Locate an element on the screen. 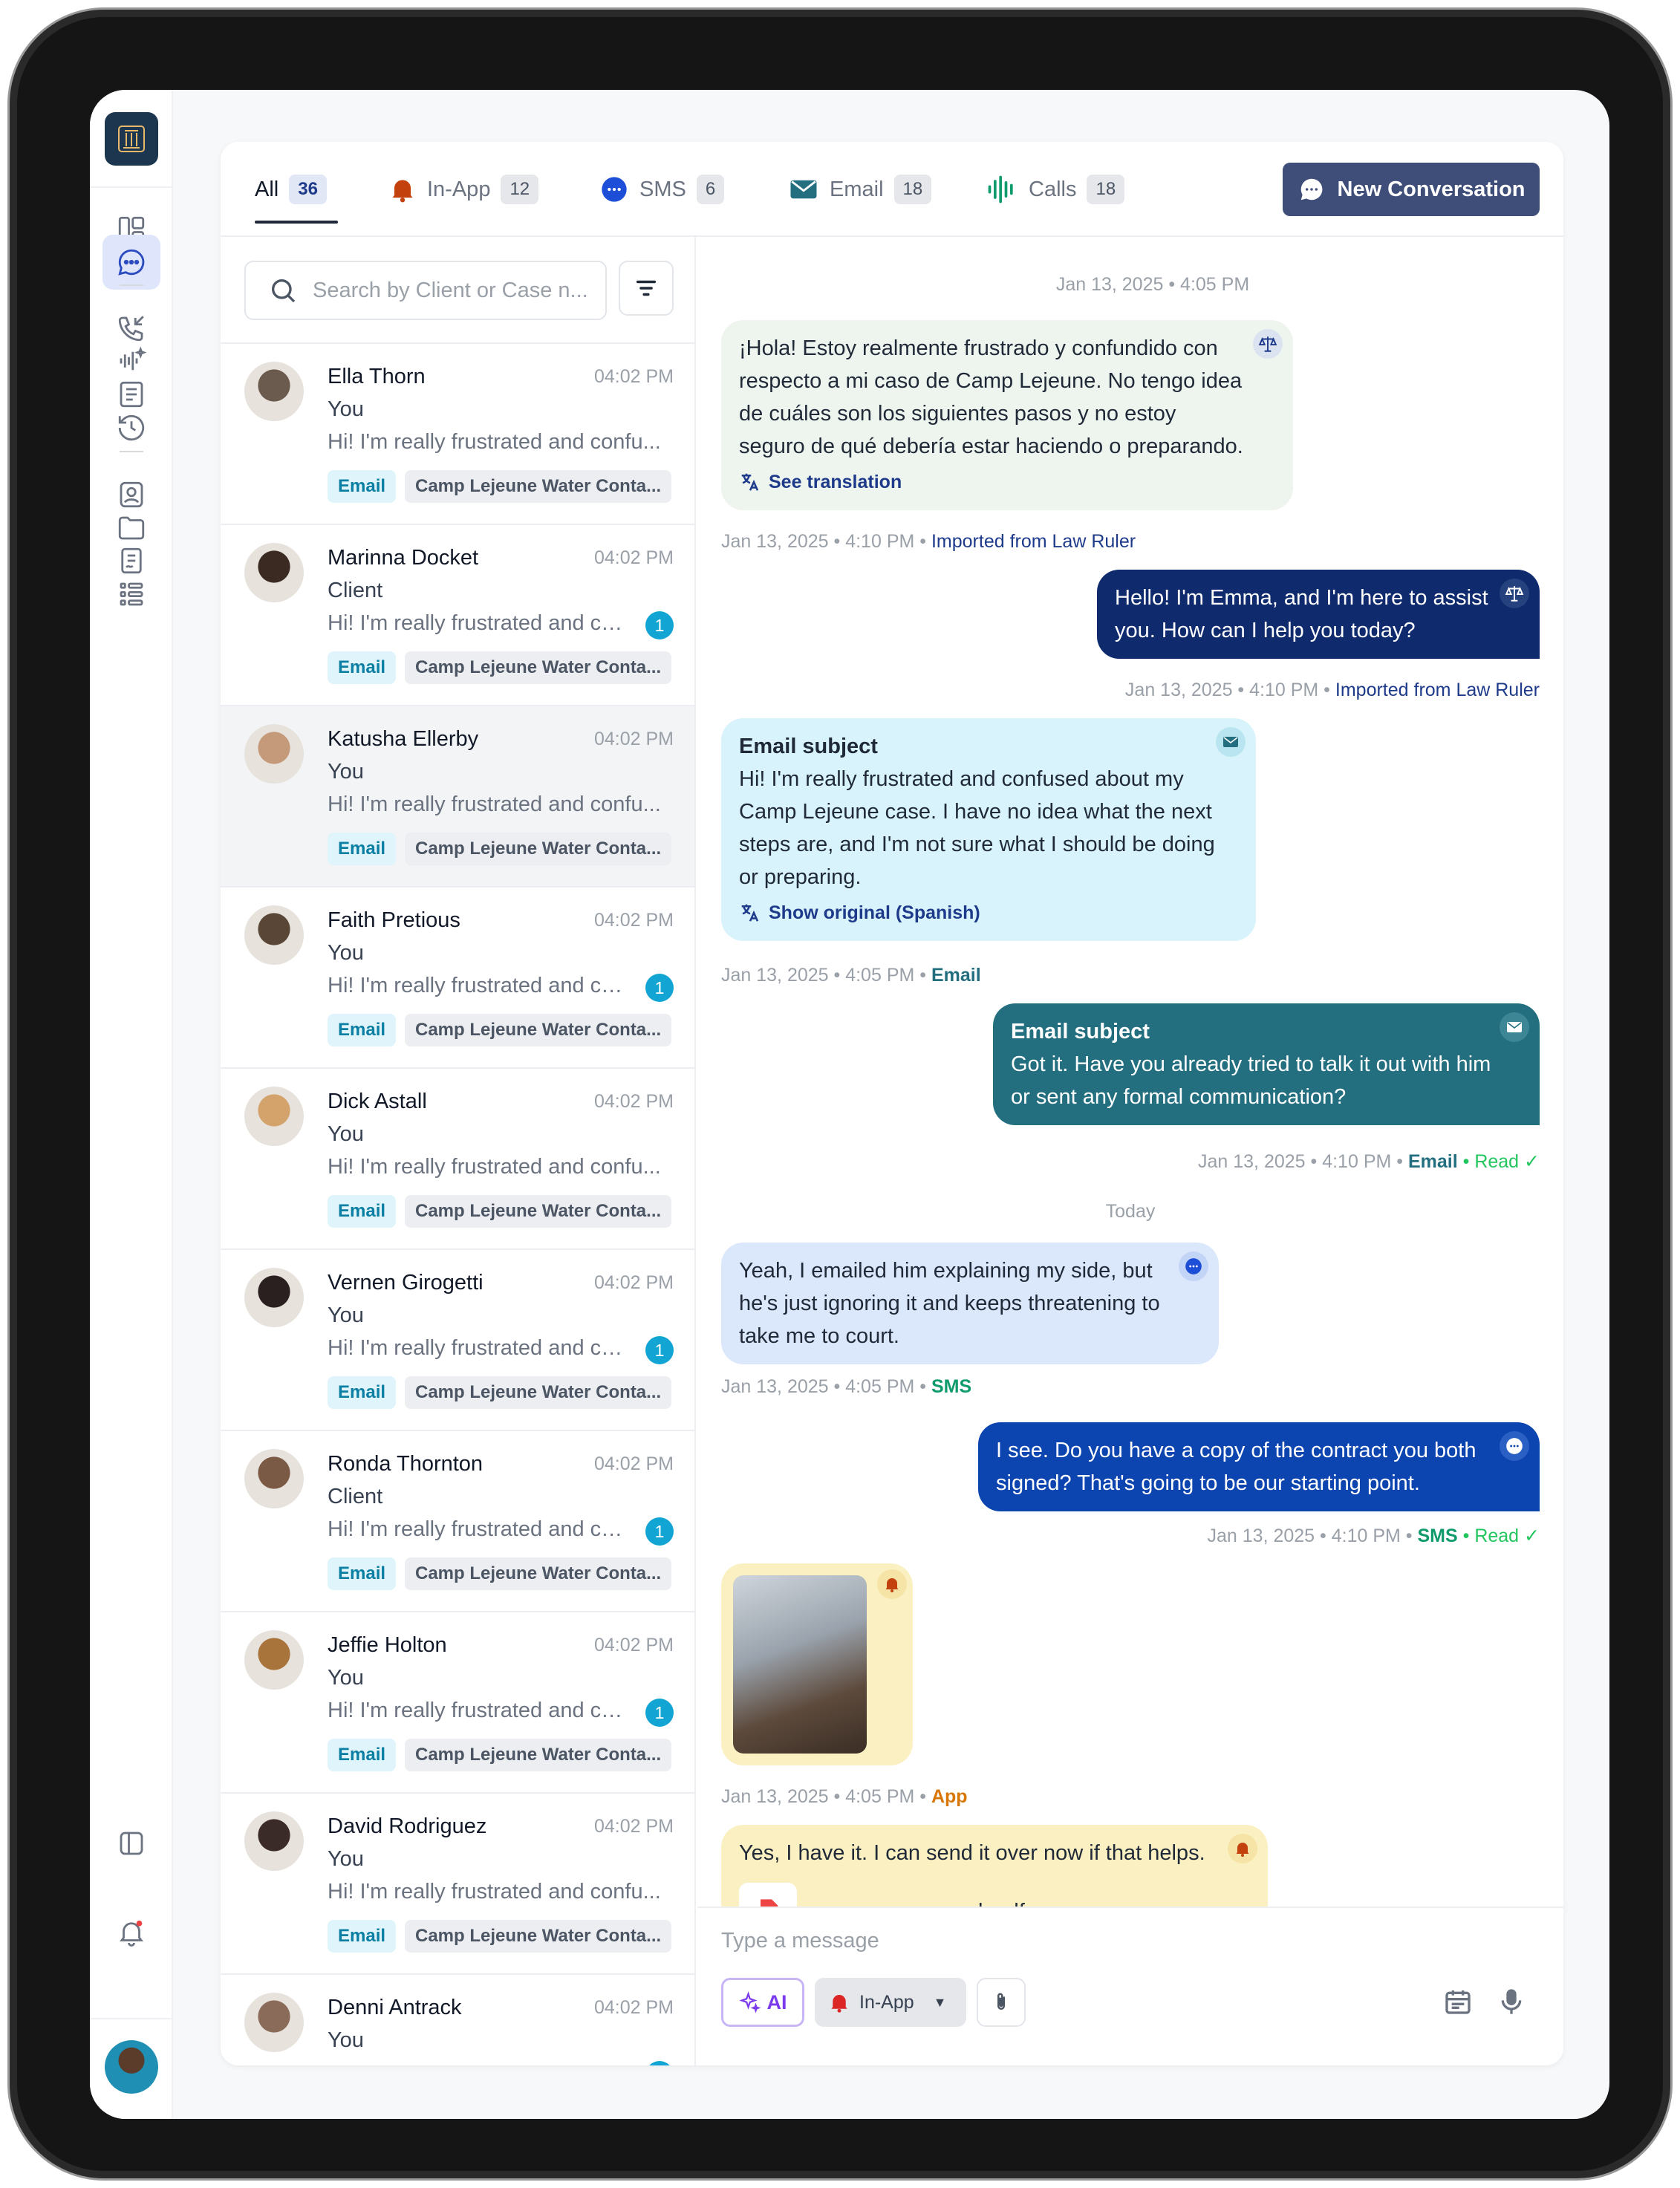 The width and height of the screenshot is (1680, 2188). meta-source: Imported from Law Ruler is located at coordinates (1437, 690).